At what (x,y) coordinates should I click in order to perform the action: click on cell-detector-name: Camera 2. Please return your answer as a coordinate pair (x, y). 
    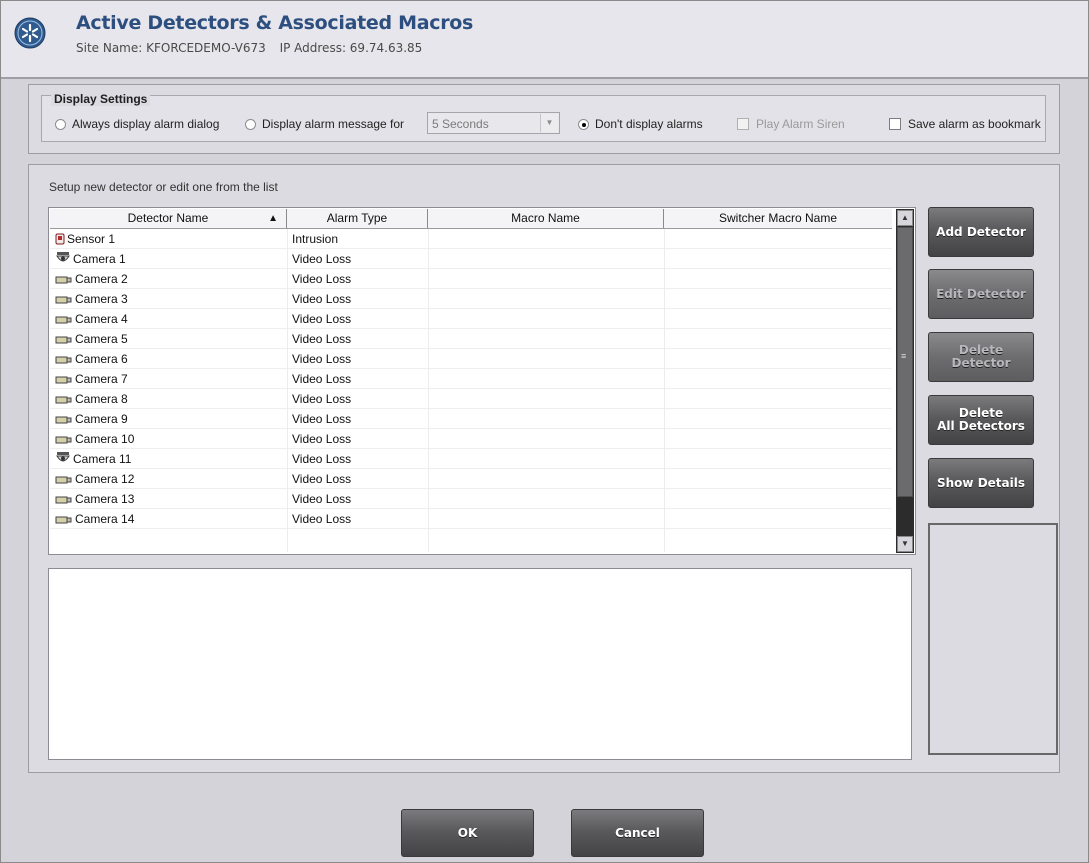
    Looking at the image, I should click on (168, 279).